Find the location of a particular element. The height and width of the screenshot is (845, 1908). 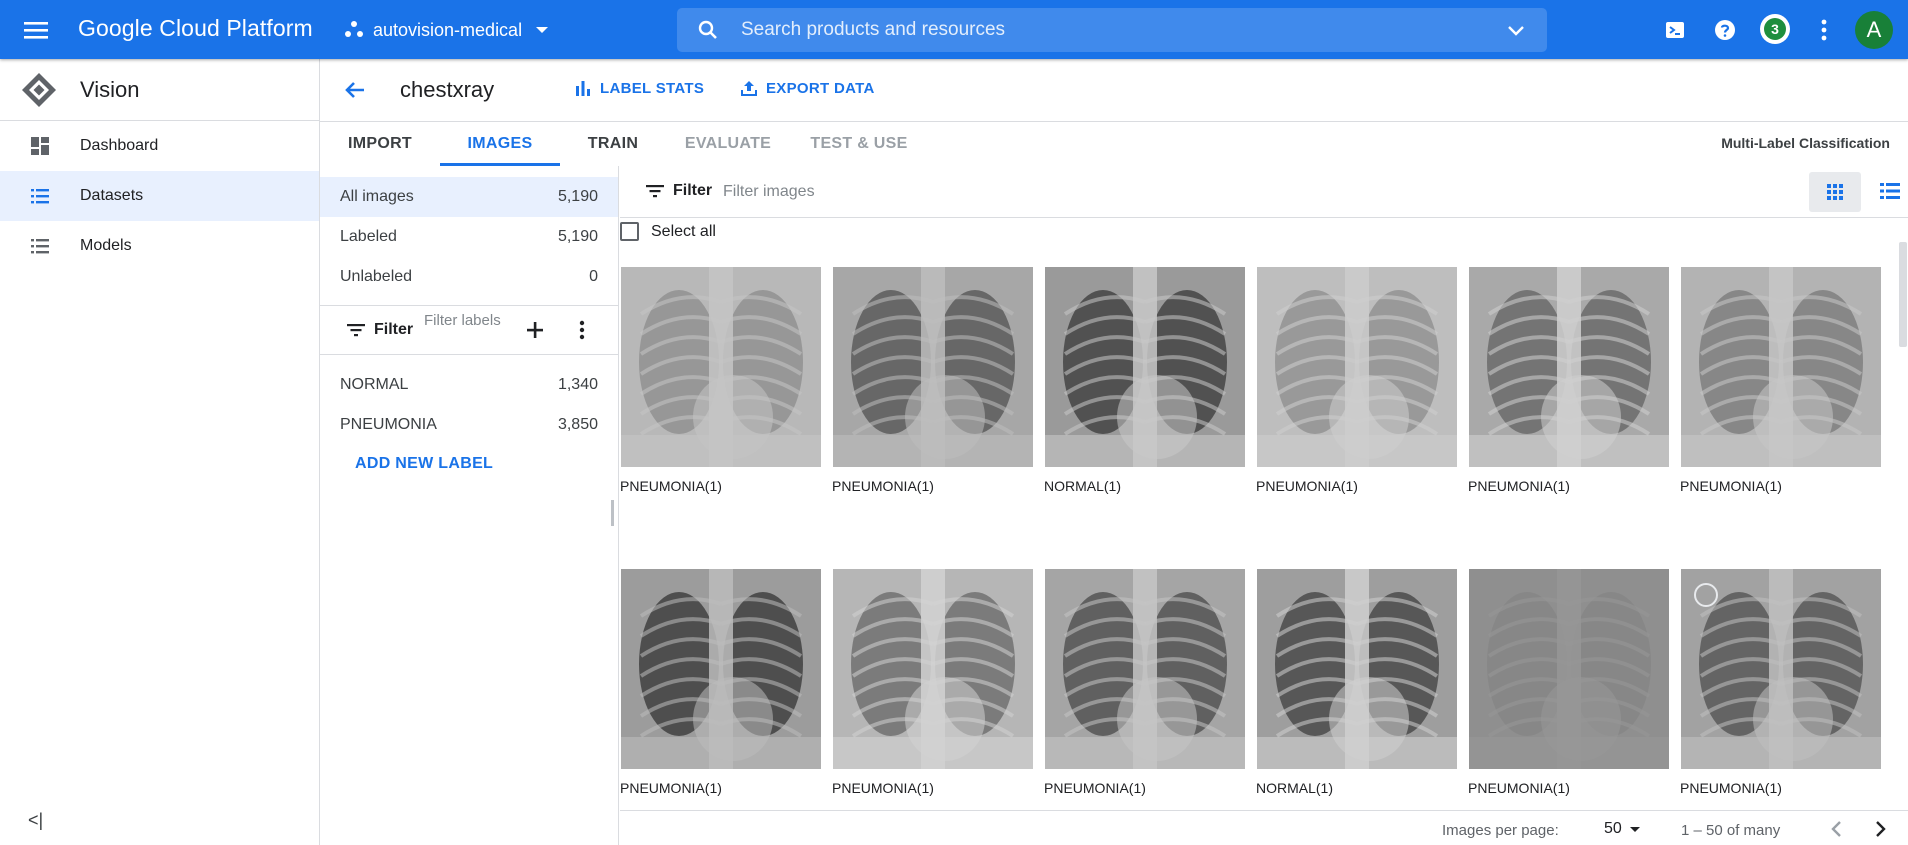

list-view-icon is located at coordinates (1890, 191).